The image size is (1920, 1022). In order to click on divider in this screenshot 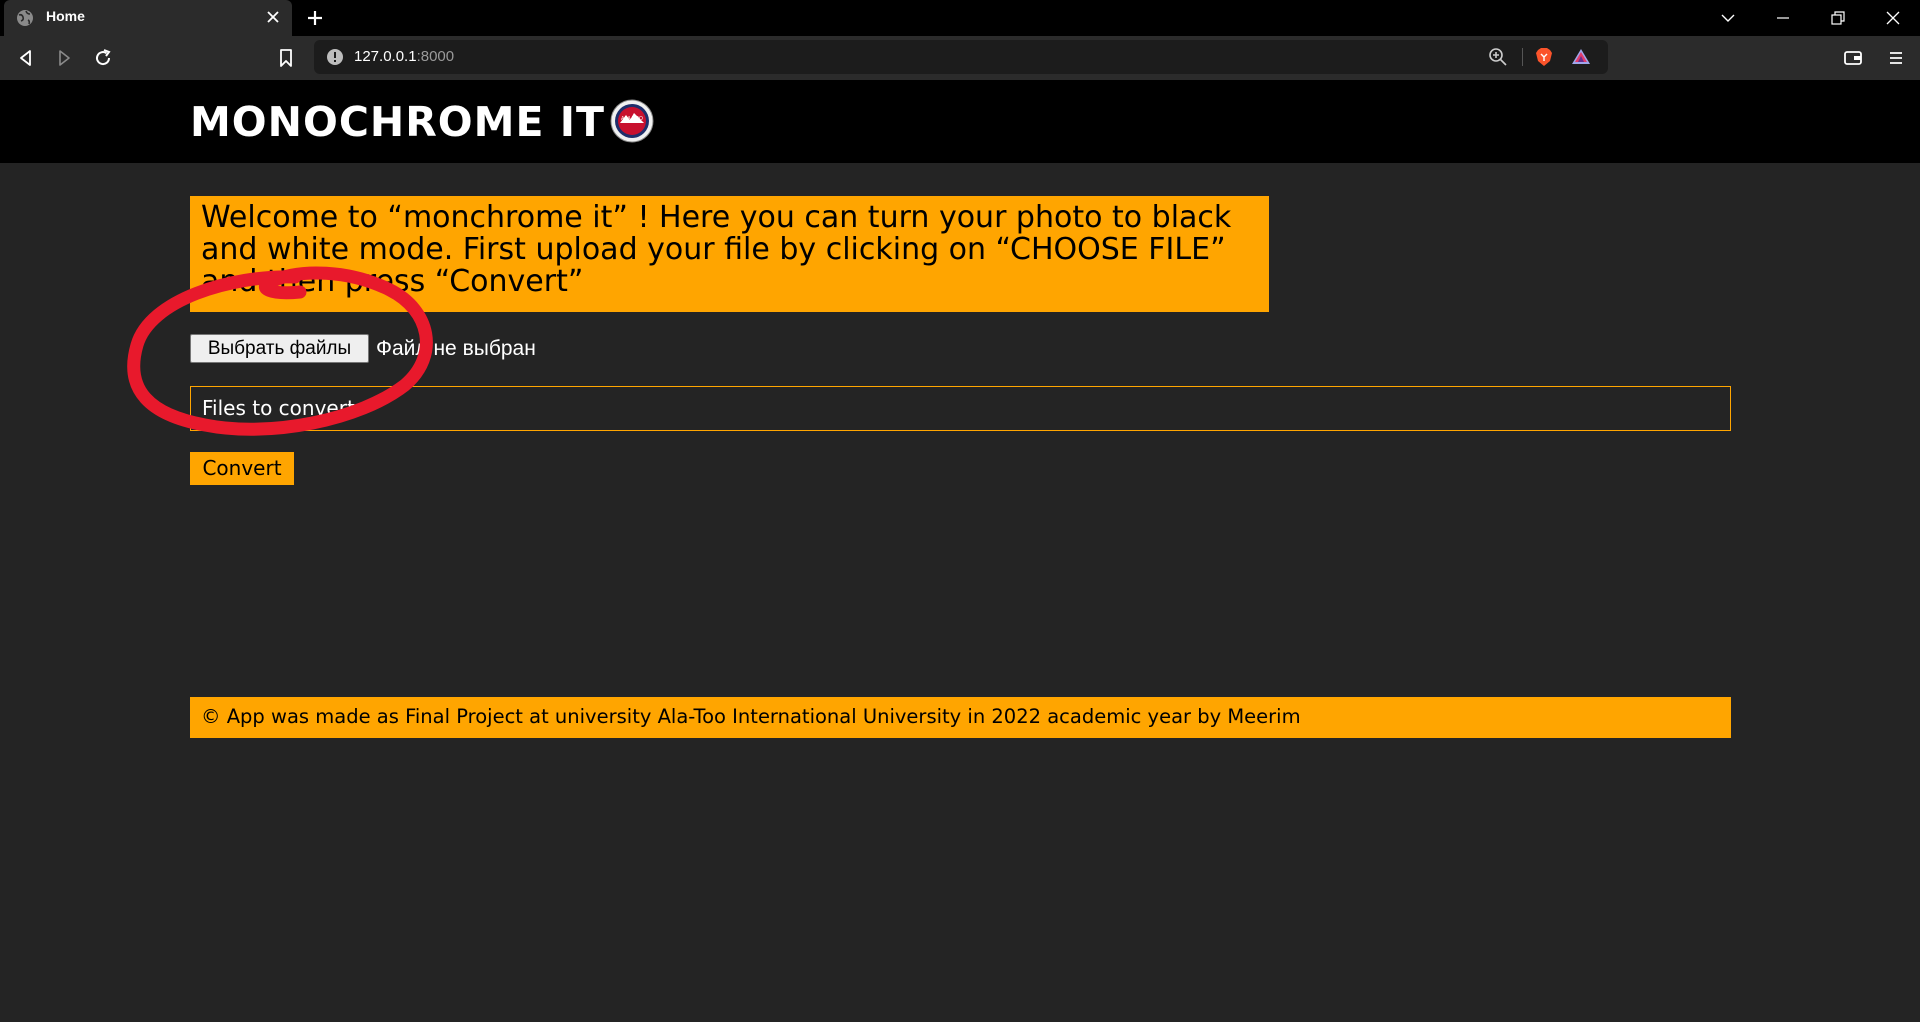, I will do `click(1522, 57)`.